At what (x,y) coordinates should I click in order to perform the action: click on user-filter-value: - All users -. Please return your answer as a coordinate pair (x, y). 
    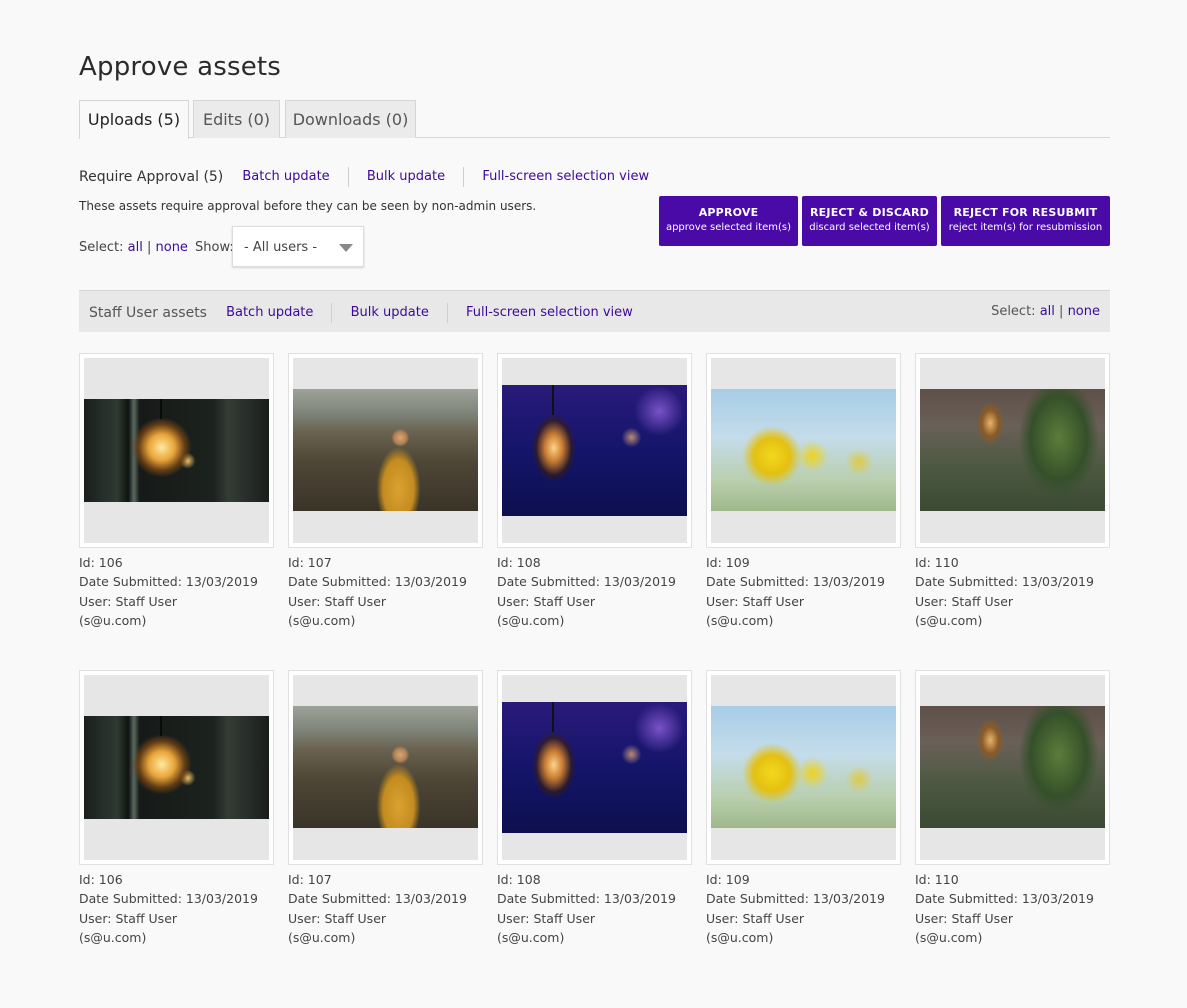
    Looking at the image, I should click on (281, 247).